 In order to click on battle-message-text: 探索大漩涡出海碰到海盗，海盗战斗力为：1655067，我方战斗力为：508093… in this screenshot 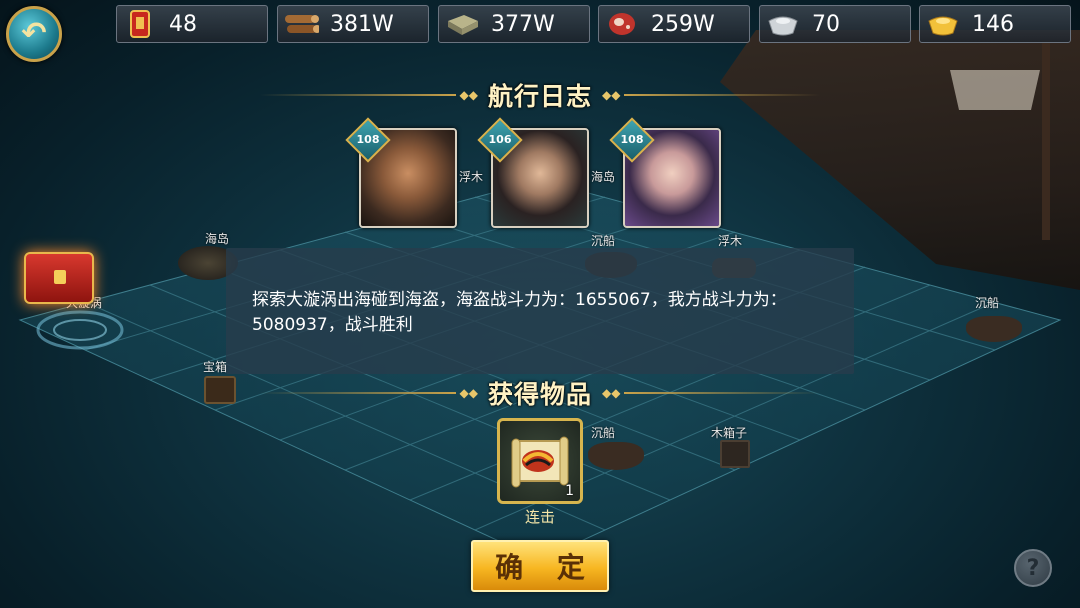, I will do `click(519, 312)`.